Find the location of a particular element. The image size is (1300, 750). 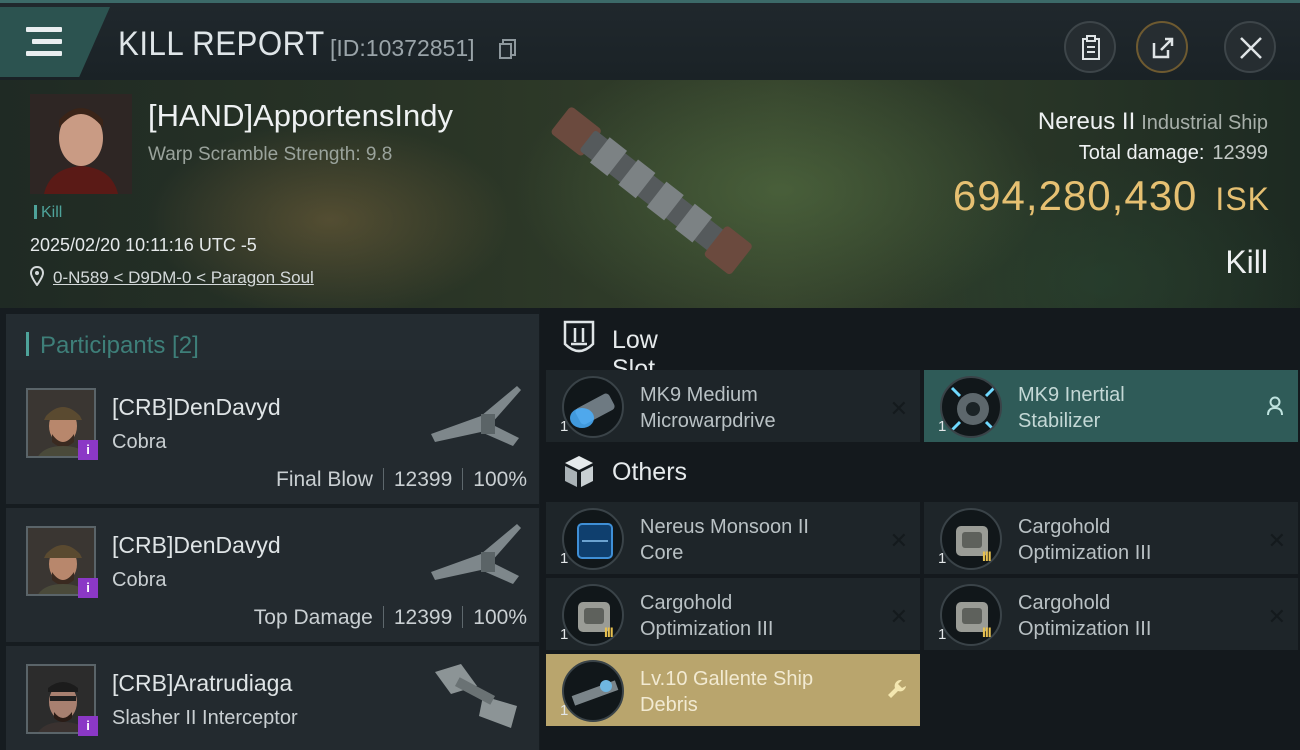

total-damage-value: 12399 is located at coordinates (1240, 153).